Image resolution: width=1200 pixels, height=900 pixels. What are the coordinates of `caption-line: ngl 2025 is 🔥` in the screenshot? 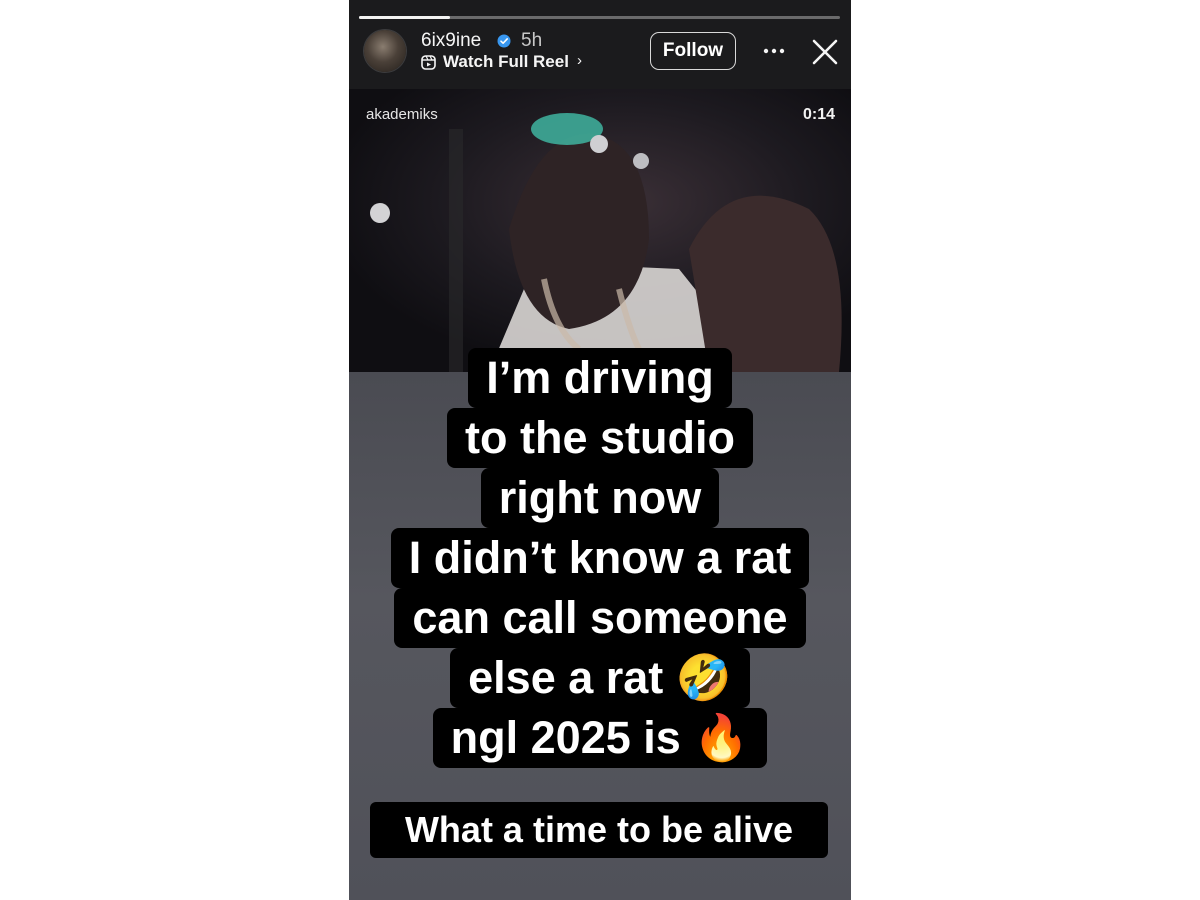 It's located at (600, 738).